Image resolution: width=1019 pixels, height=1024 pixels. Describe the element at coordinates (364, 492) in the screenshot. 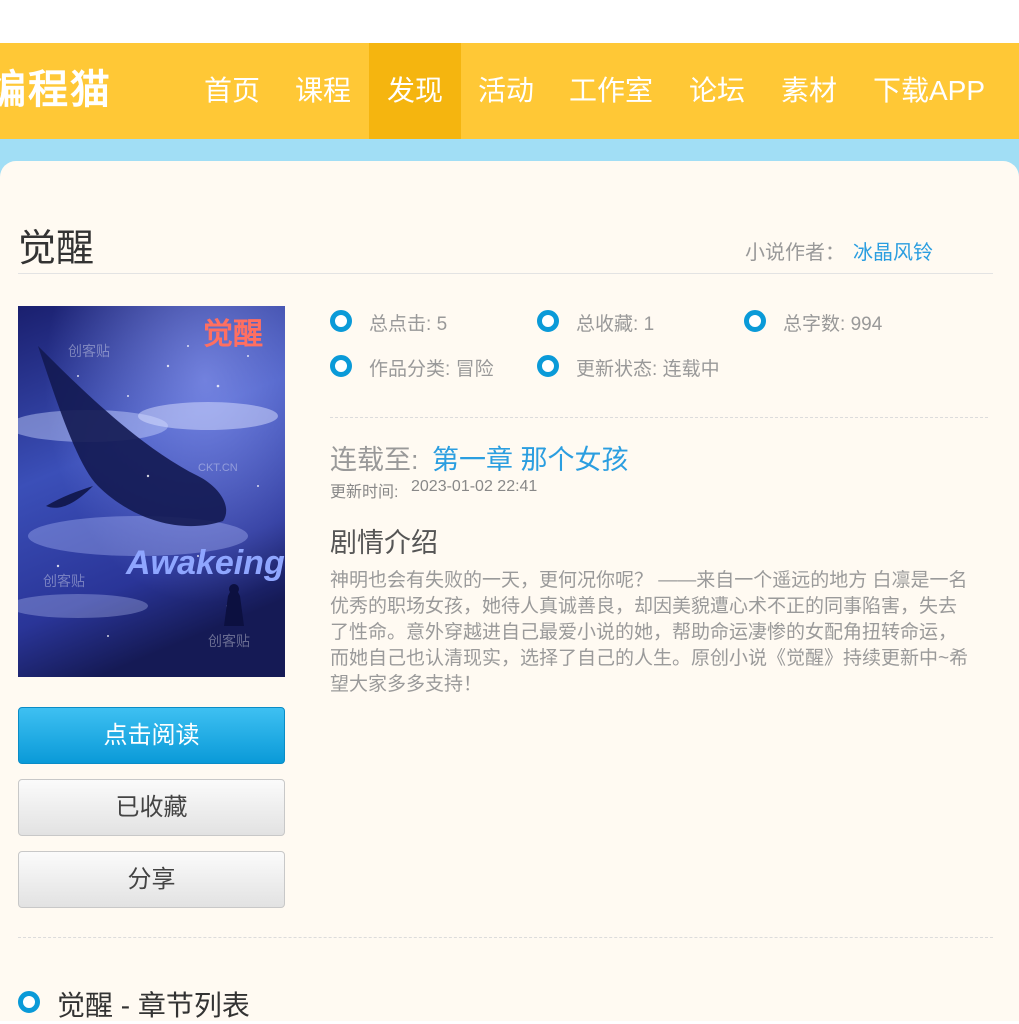

I see `update-time-label: 更新时间:` at that location.